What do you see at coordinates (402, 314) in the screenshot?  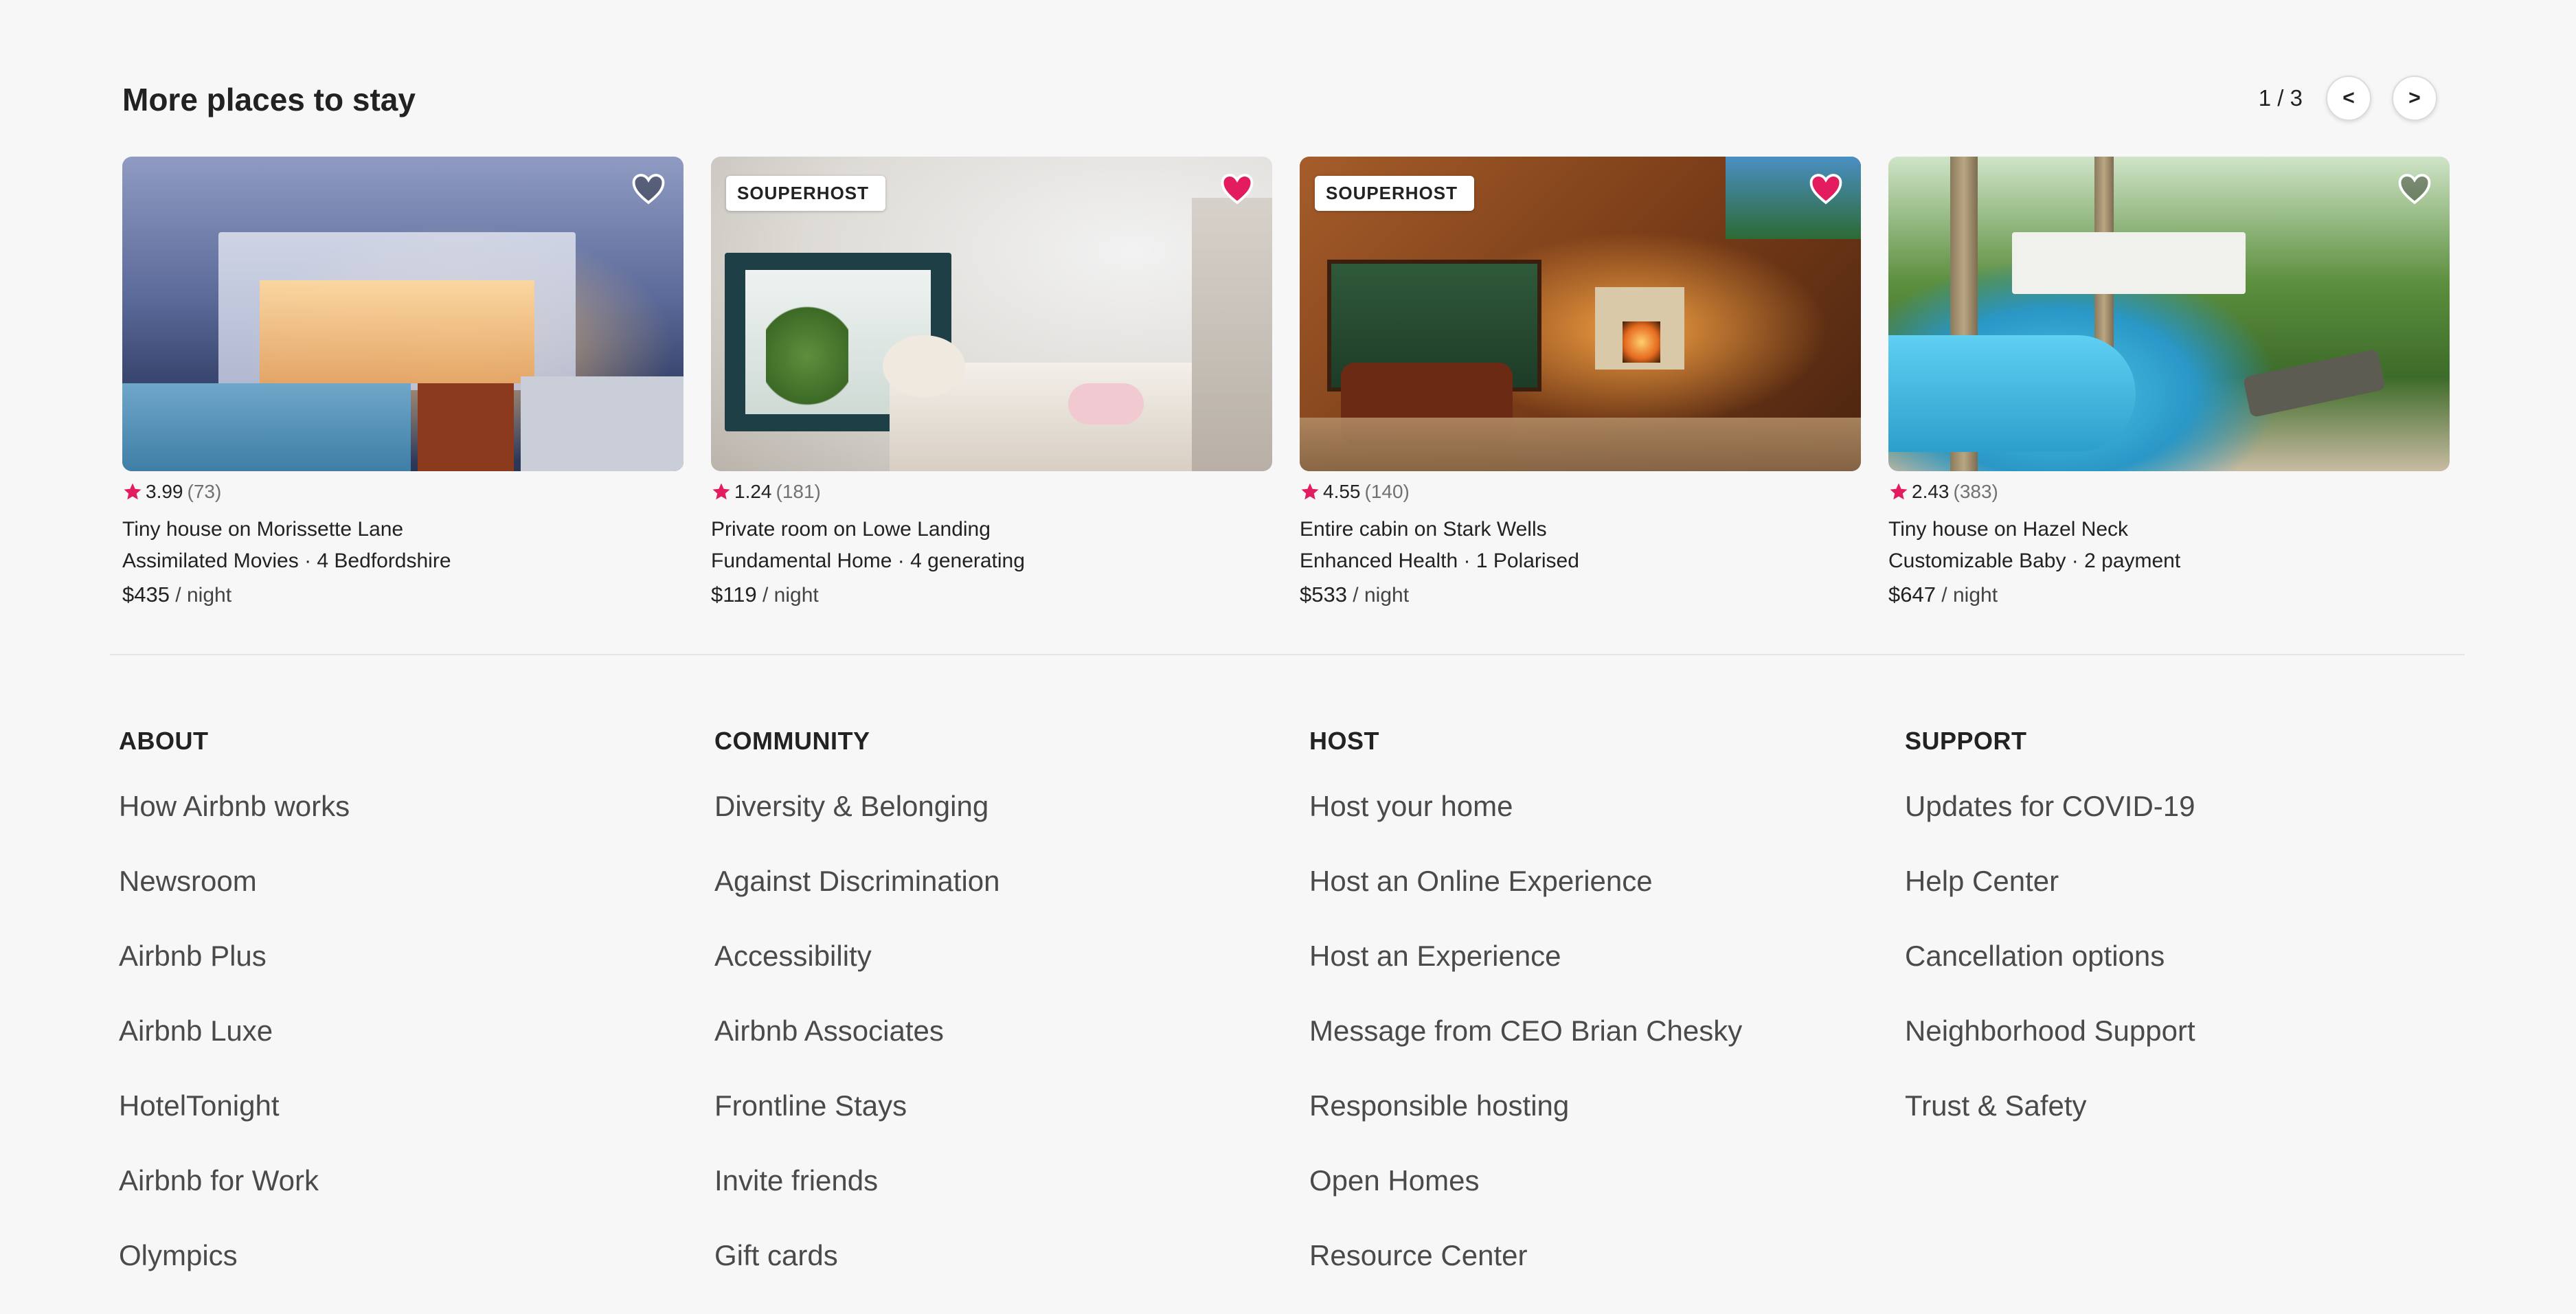 I see `listing-photo-villa` at bounding box center [402, 314].